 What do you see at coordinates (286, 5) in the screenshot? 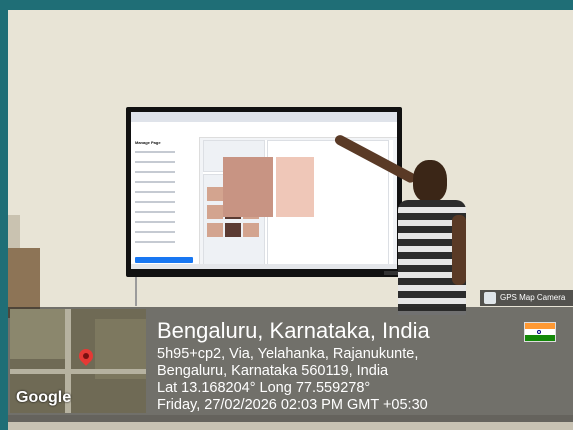
I see `frame-border` at bounding box center [286, 5].